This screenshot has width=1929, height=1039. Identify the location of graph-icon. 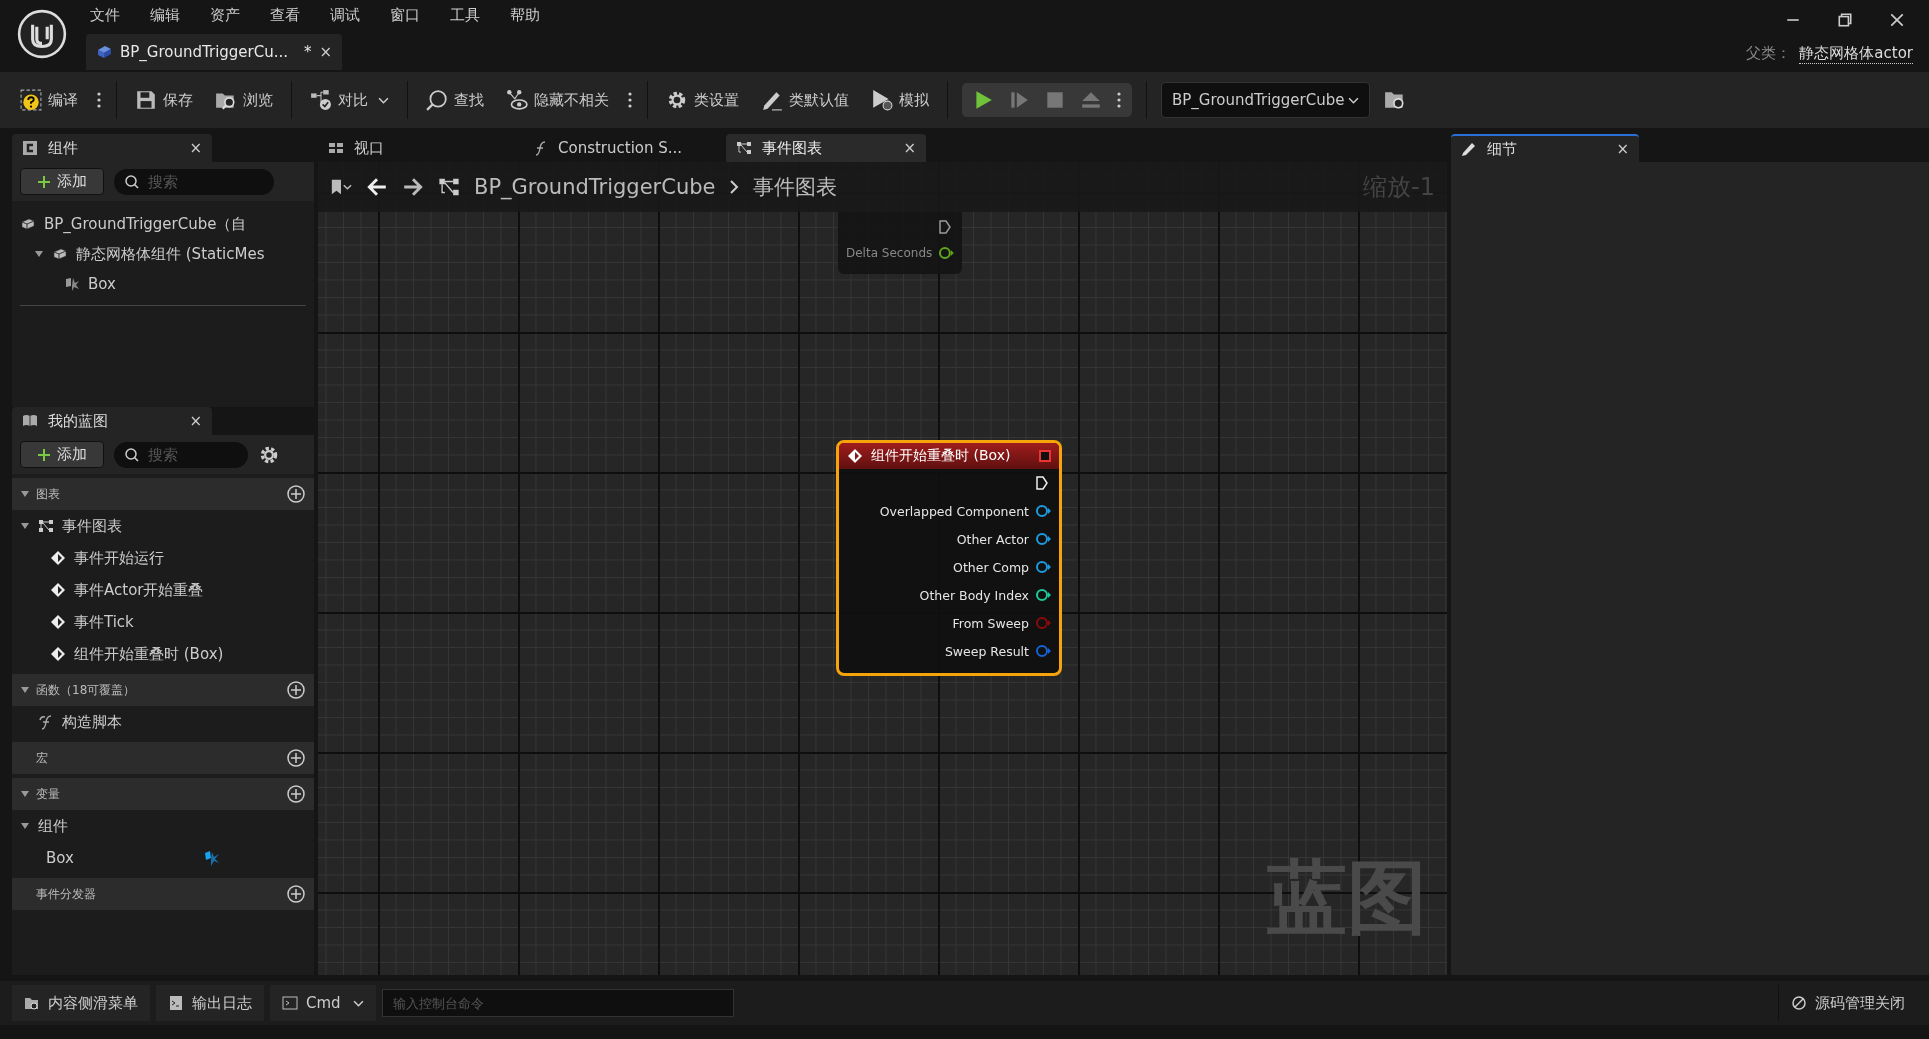
(744, 148).